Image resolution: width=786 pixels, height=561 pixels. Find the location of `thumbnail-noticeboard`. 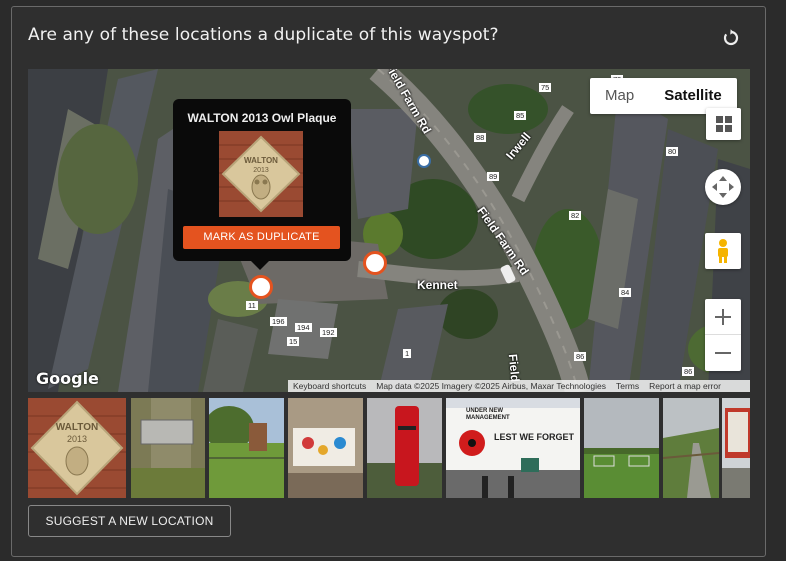

thumbnail-noticeboard is located at coordinates (736, 448).